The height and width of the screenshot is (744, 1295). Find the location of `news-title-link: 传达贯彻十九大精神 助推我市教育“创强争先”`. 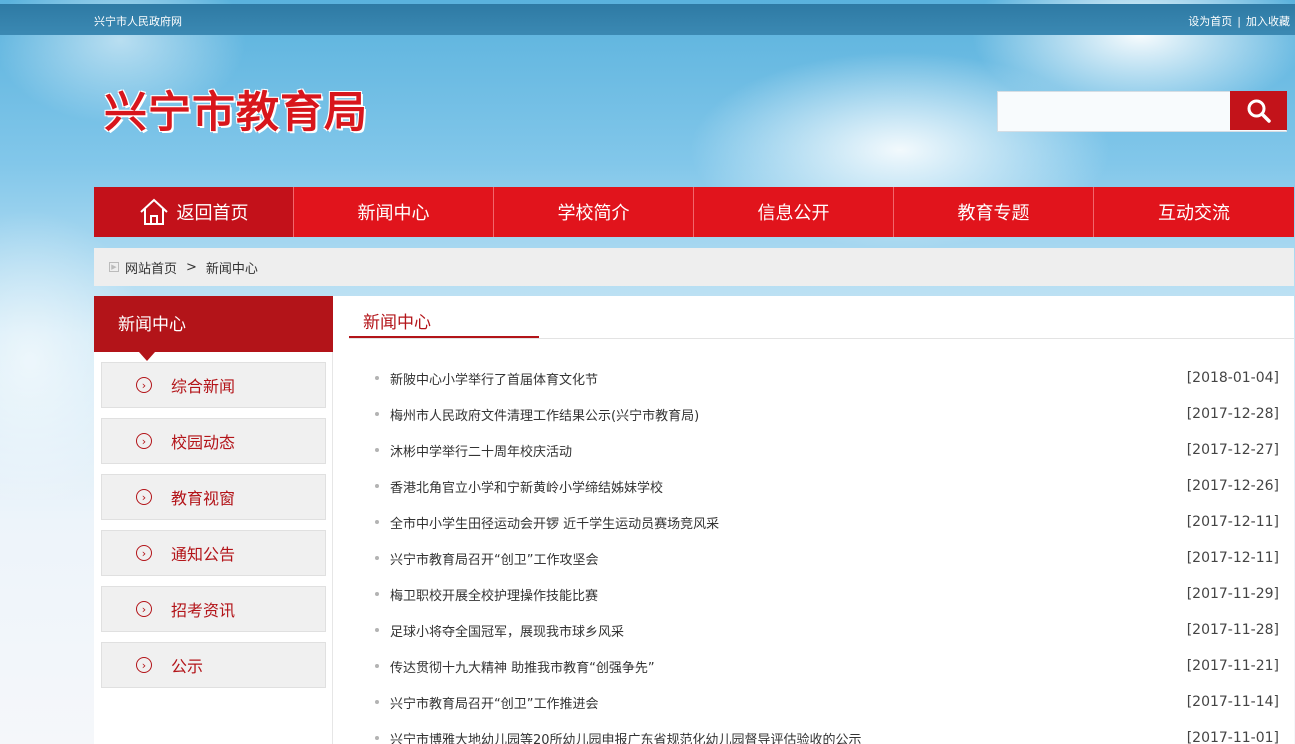

news-title-link: 传达贯彻十九大精神 助推我市教育“创强争先” is located at coordinates (788, 666).